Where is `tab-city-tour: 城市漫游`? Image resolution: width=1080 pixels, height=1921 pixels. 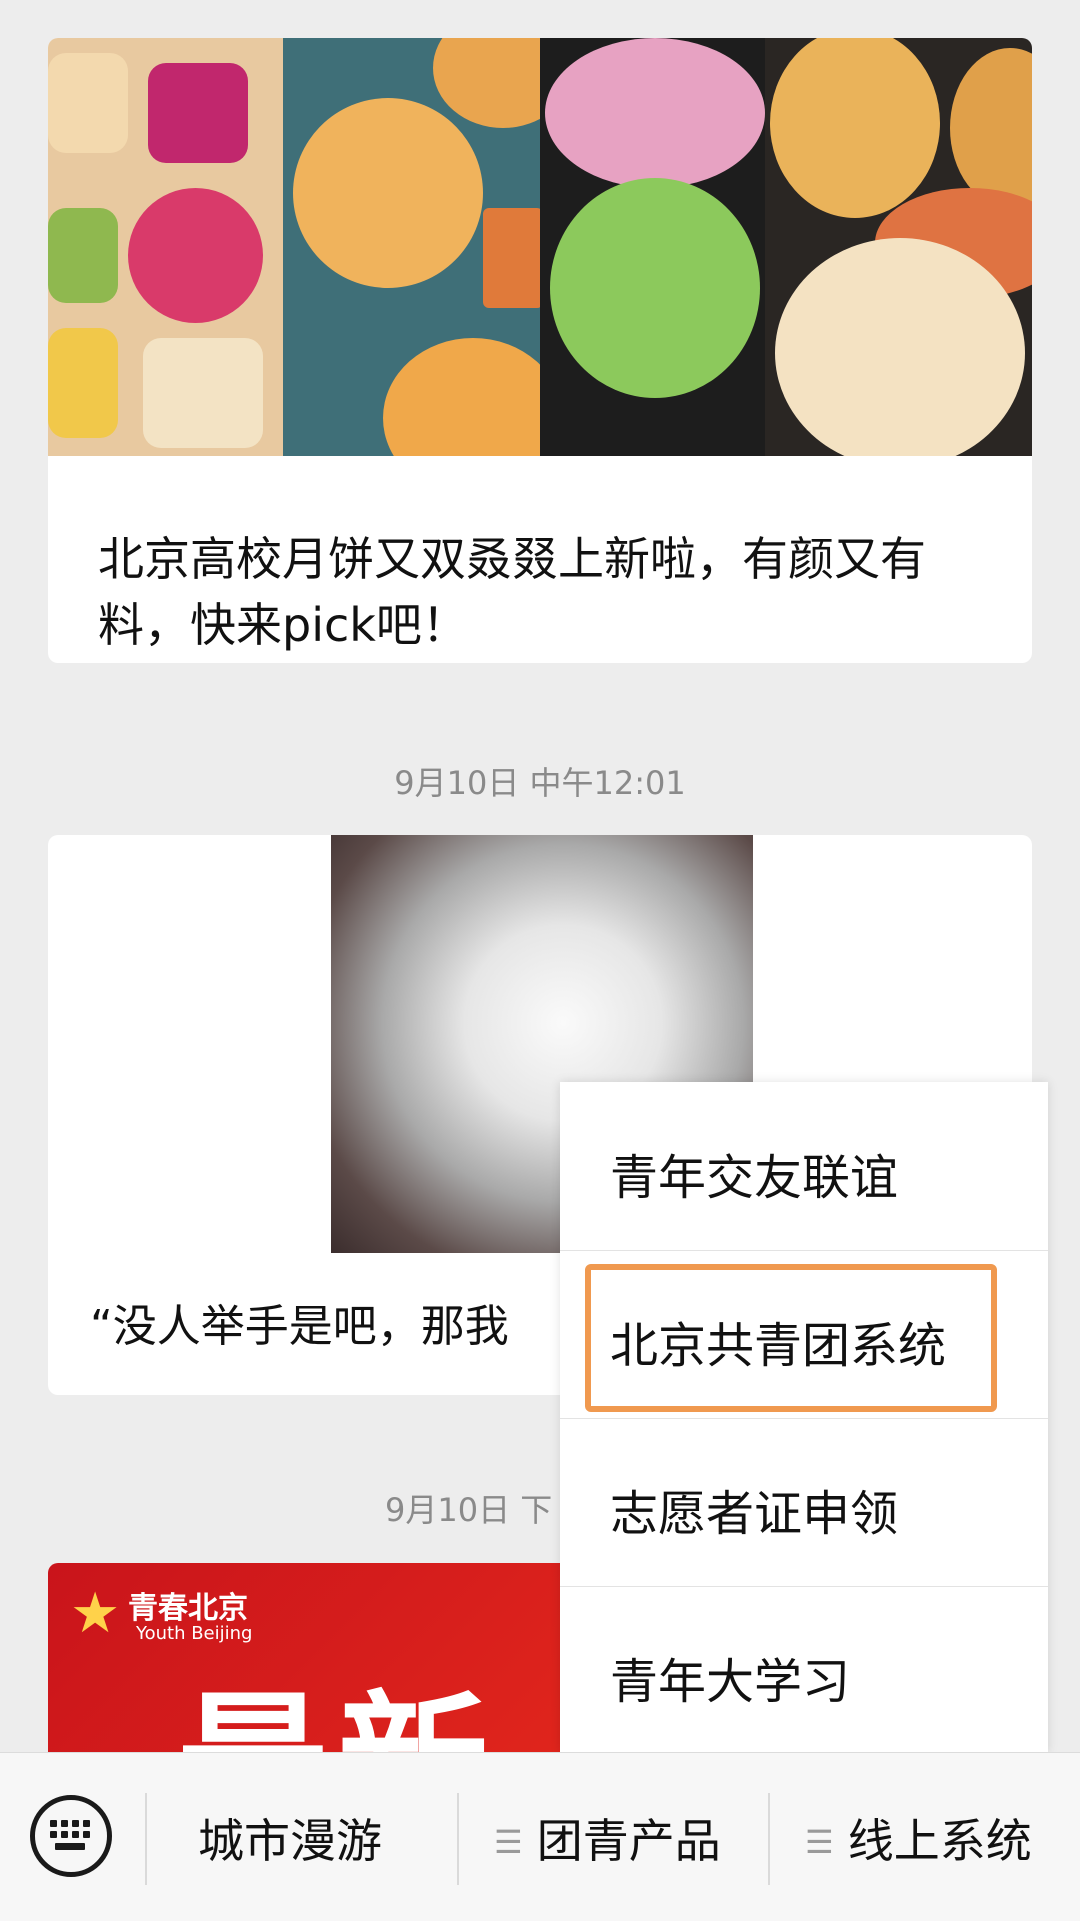
tab-city-tour: 城市漫游 is located at coordinates (290, 1838).